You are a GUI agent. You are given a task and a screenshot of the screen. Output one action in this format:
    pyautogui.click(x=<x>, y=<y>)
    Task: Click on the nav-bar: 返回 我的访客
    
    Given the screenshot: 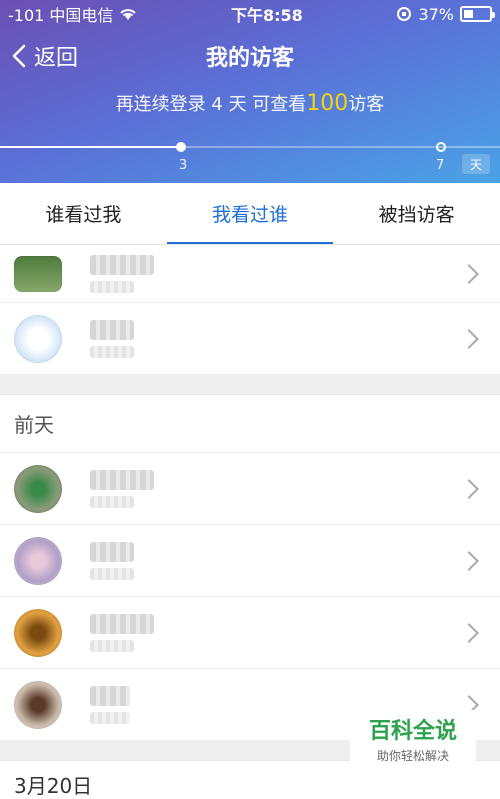 What is the action you would take?
    pyautogui.click(x=250, y=56)
    